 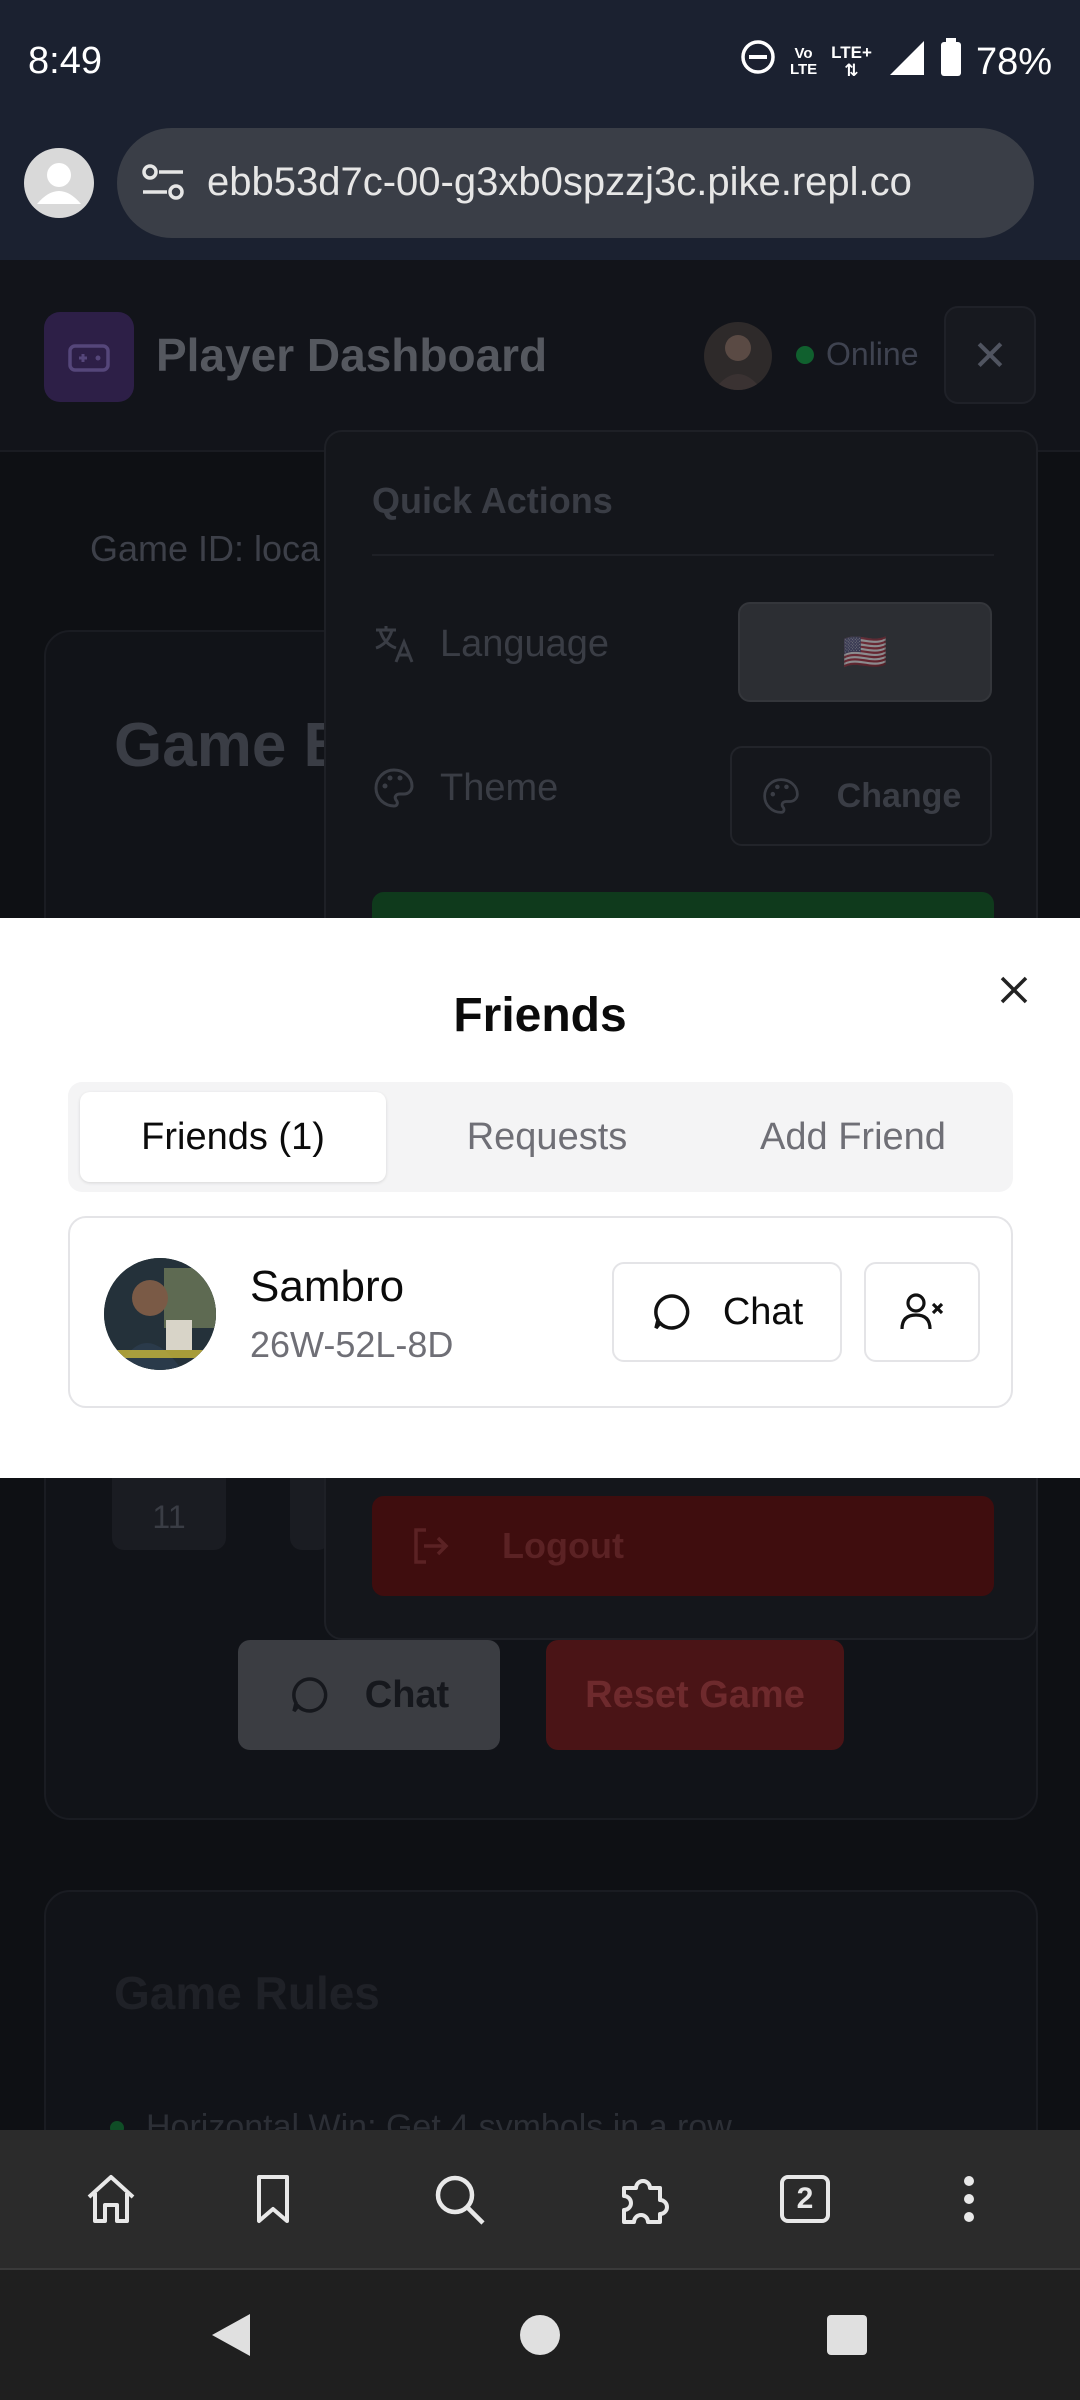 What do you see at coordinates (492, 500) in the screenshot?
I see `quick-actions-title: Quick Actions` at bounding box center [492, 500].